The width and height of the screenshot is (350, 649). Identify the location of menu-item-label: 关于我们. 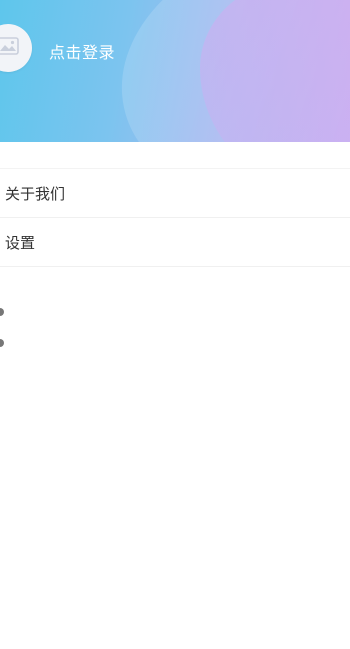
(35, 193).